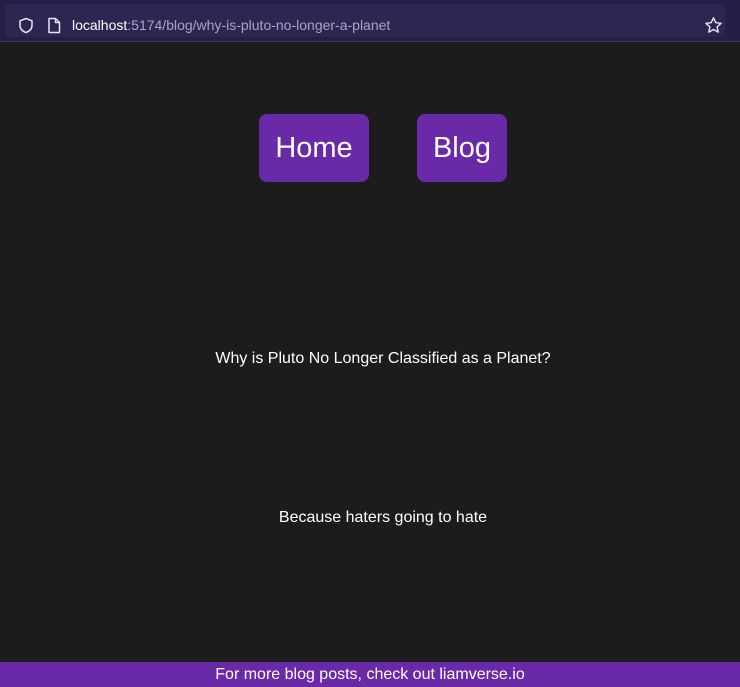 The width and height of the screenshot is (740, 687). I want to click on shield-icon, so click(26, 25).